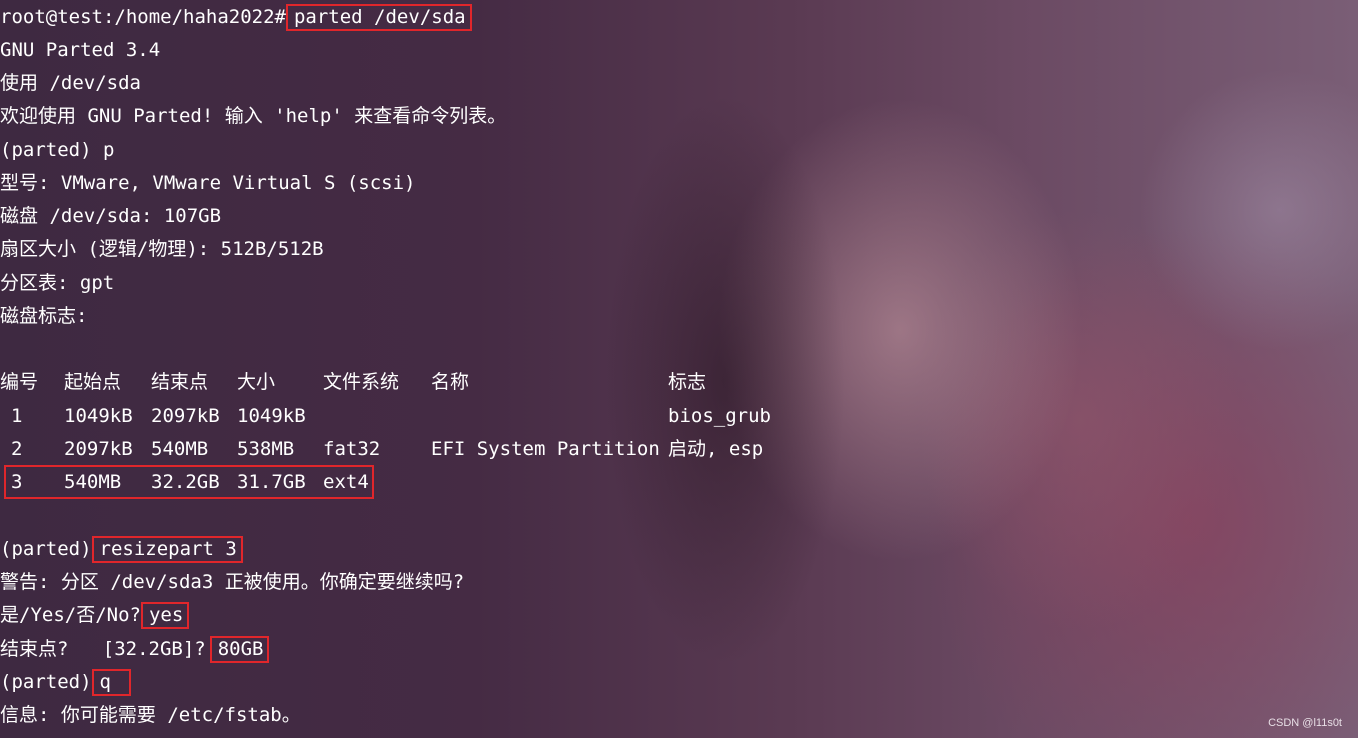 The width and height of the screenshot is (1358, 738). I want to click on row-end: 540MB, so click(180, 449).